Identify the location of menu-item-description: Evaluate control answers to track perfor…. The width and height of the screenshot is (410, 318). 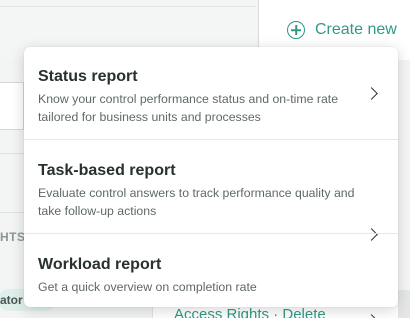
(196, 202).